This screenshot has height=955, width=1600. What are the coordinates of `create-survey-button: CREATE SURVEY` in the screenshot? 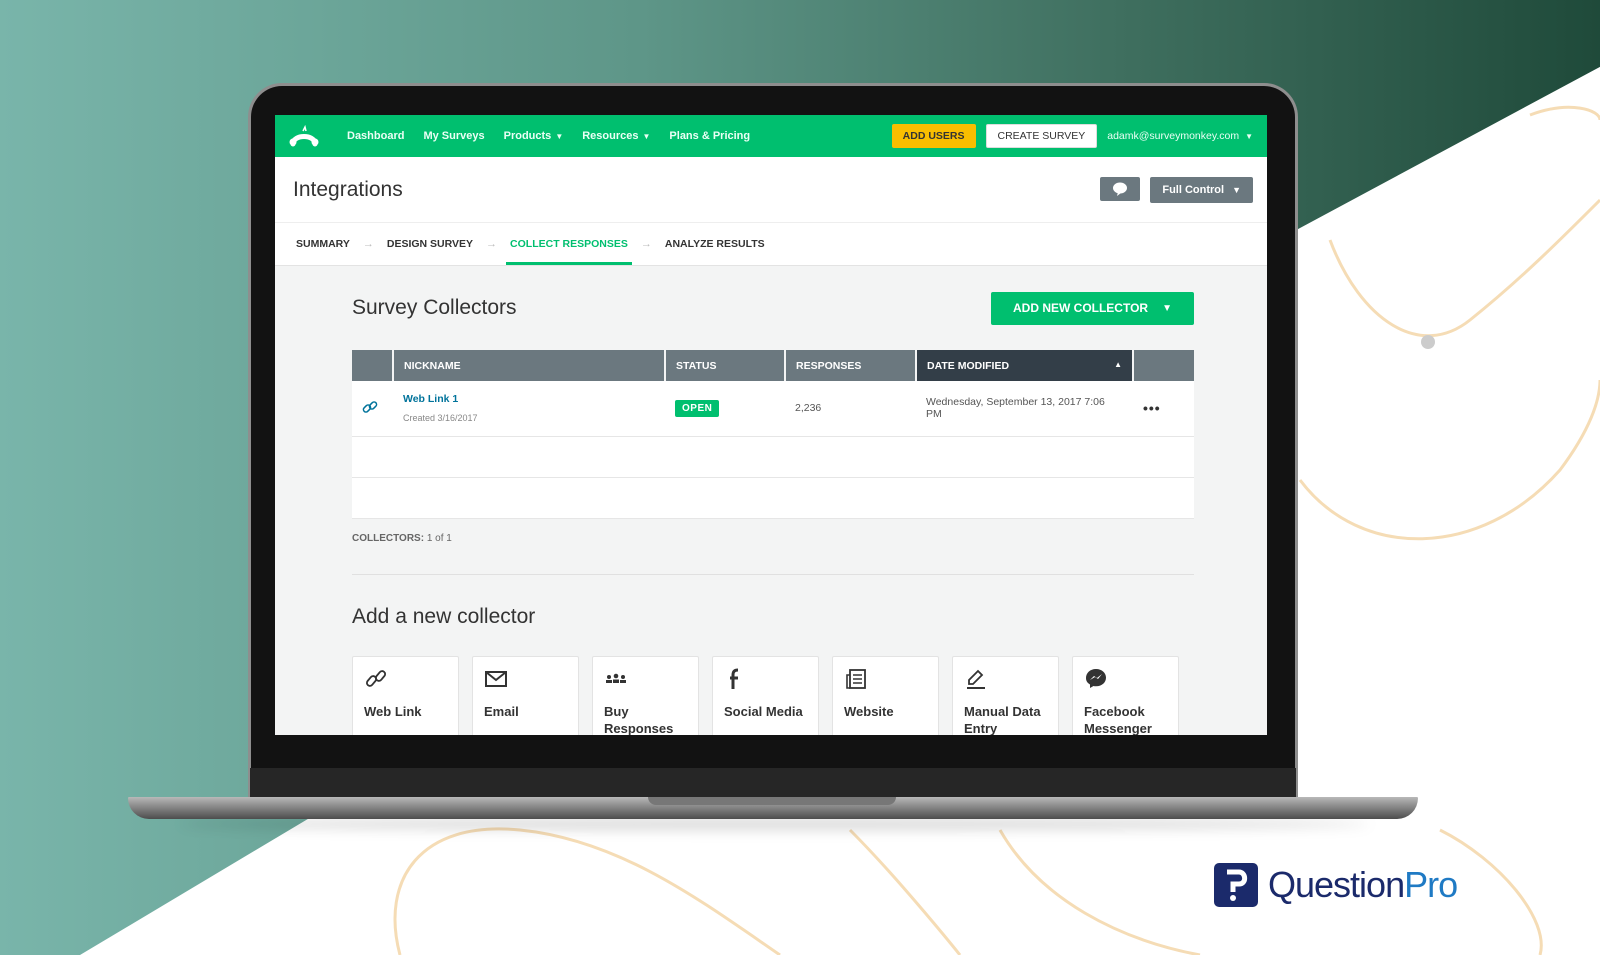 It's located at (1041, 136).